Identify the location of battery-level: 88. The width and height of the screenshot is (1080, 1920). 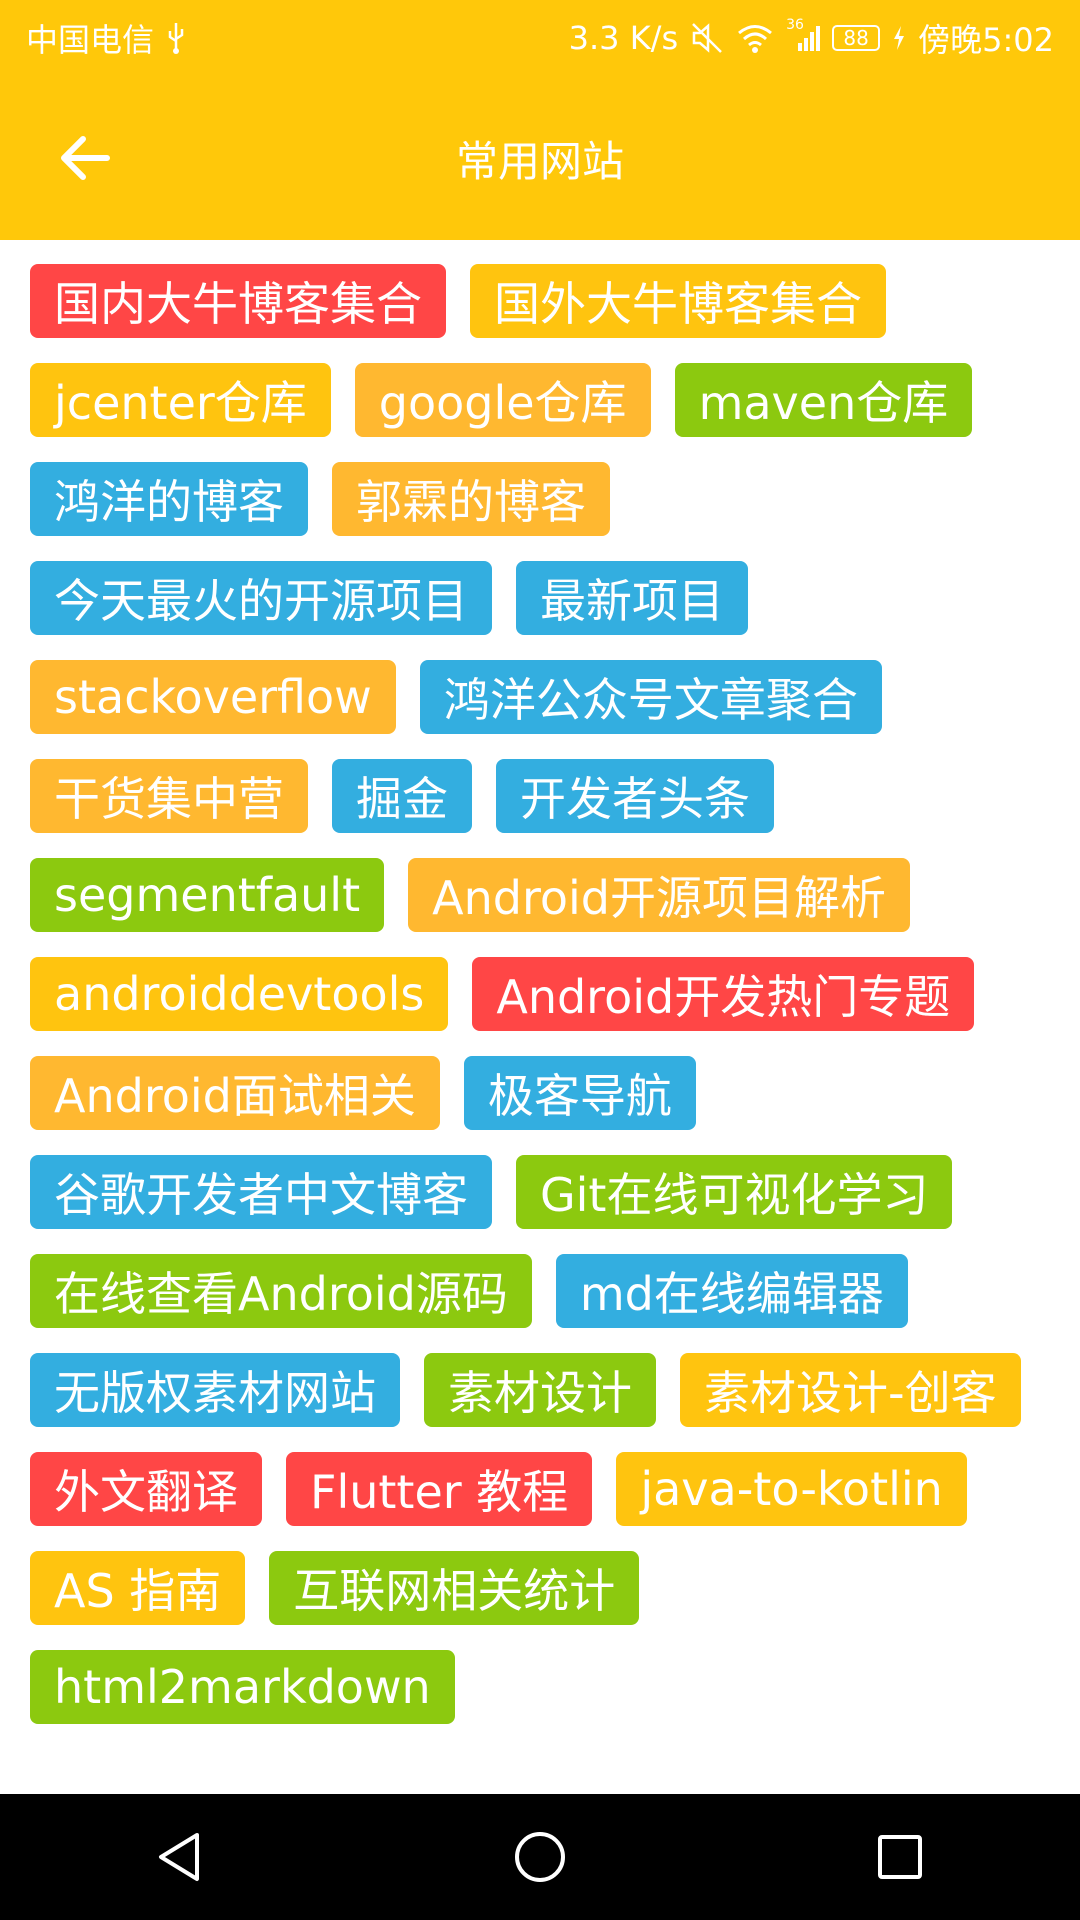
(856, 38).